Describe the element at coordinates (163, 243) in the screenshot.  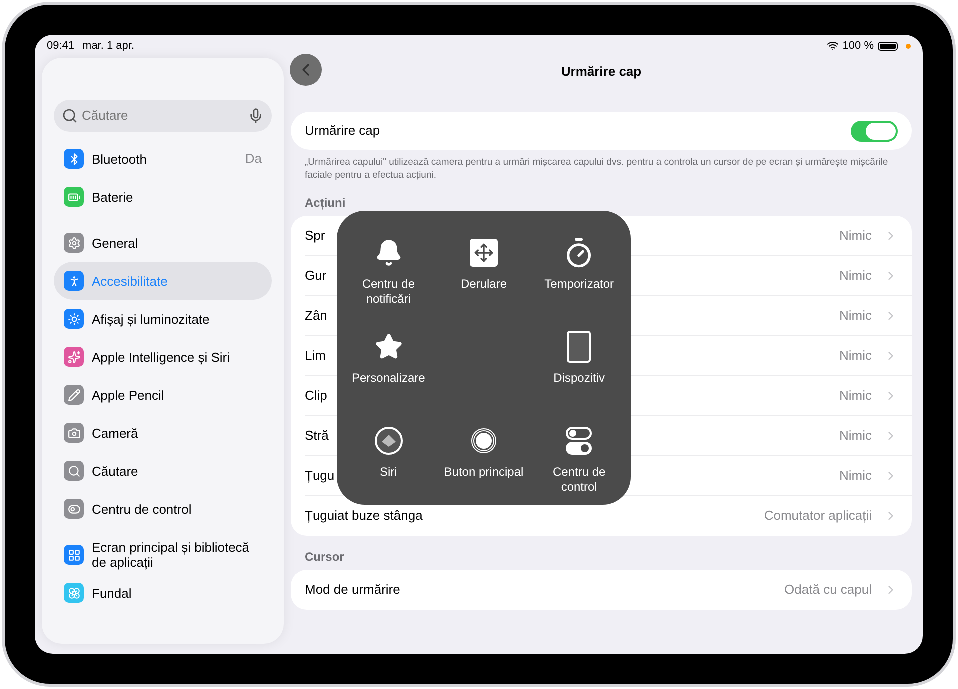
I see `sidebar-item: General` at that location.